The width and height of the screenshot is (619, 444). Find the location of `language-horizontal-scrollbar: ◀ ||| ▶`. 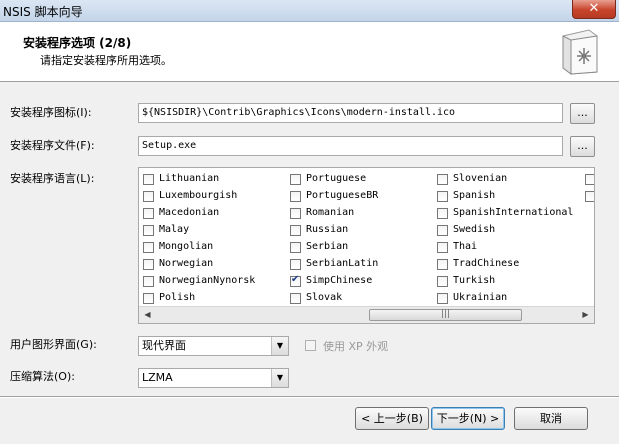

language-horizontal-scrollbar: ◀ ||| ▶ is located at coordinates (366, 314).